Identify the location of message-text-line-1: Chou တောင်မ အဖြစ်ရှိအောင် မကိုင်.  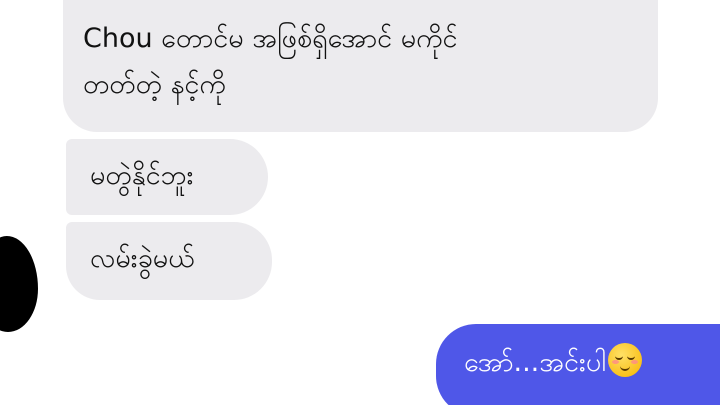
(270, 38).